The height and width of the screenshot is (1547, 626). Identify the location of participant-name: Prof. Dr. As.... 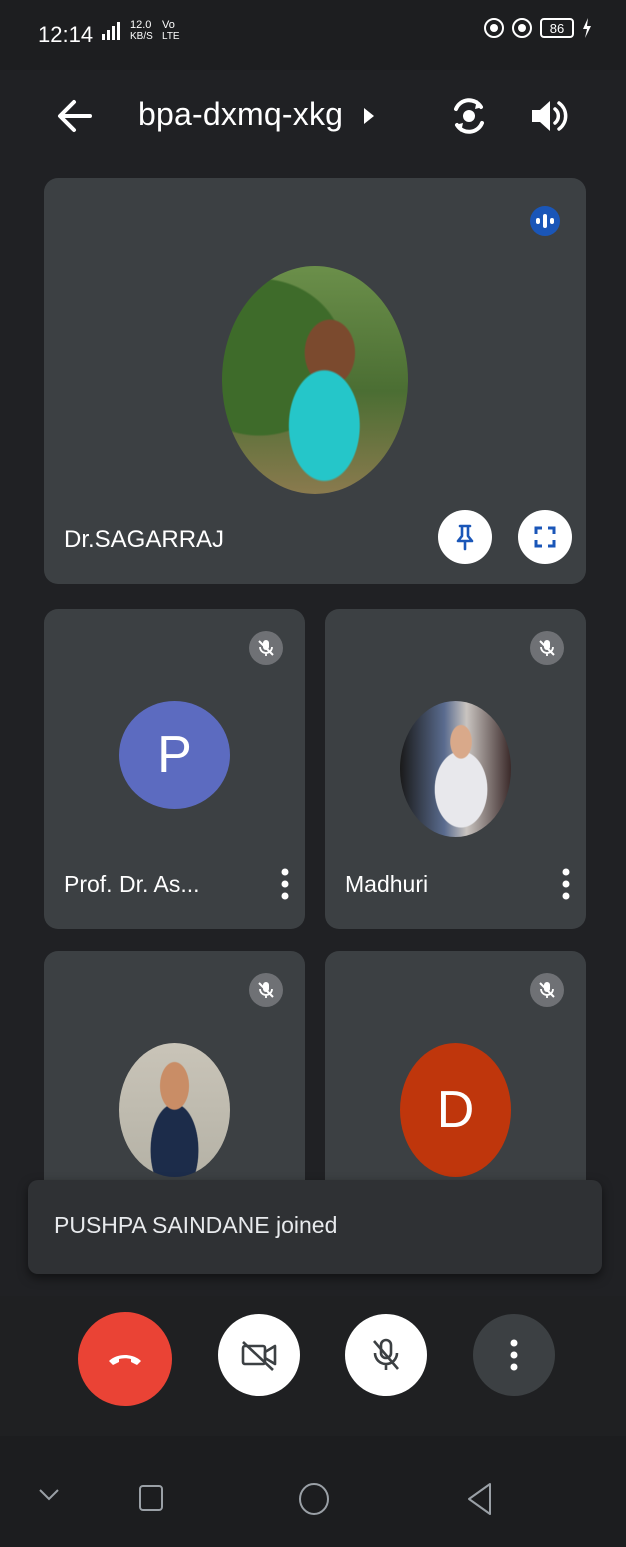
(132, 884).